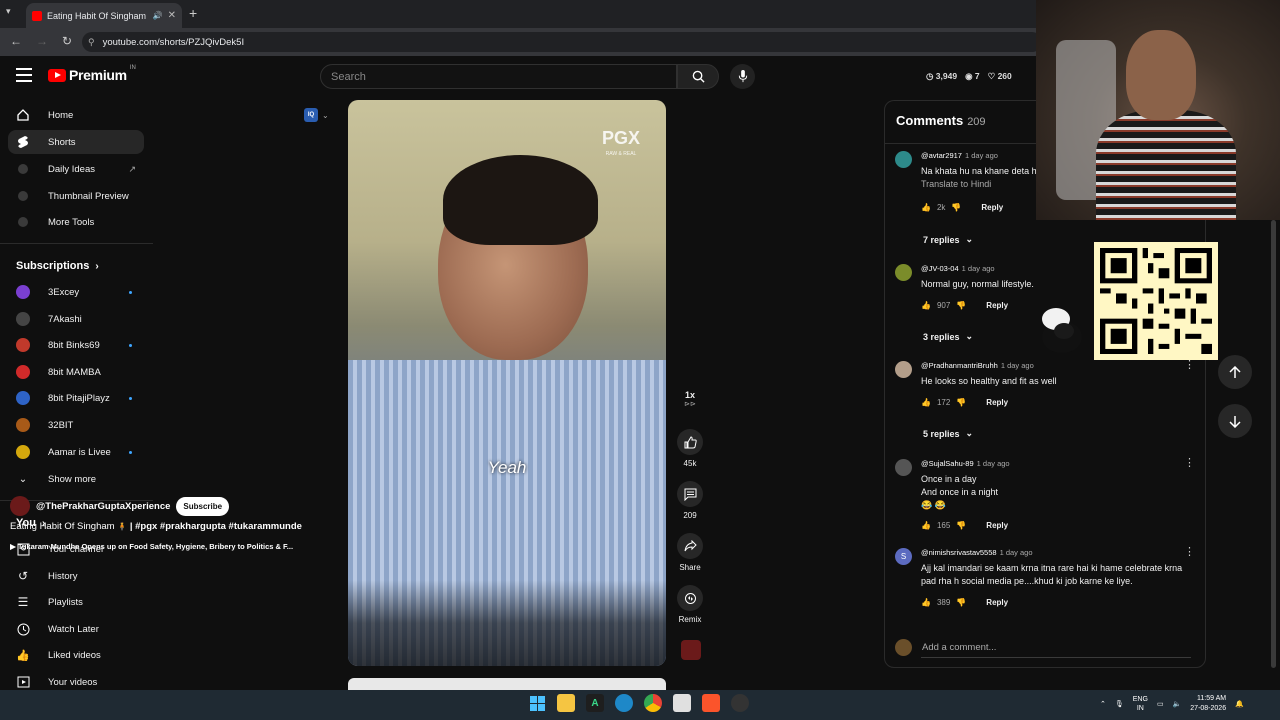 The height and width of the screenshot is (720, 1280). I want to click on sidebar-subscription-item: 3Excey, so click(76, 292).